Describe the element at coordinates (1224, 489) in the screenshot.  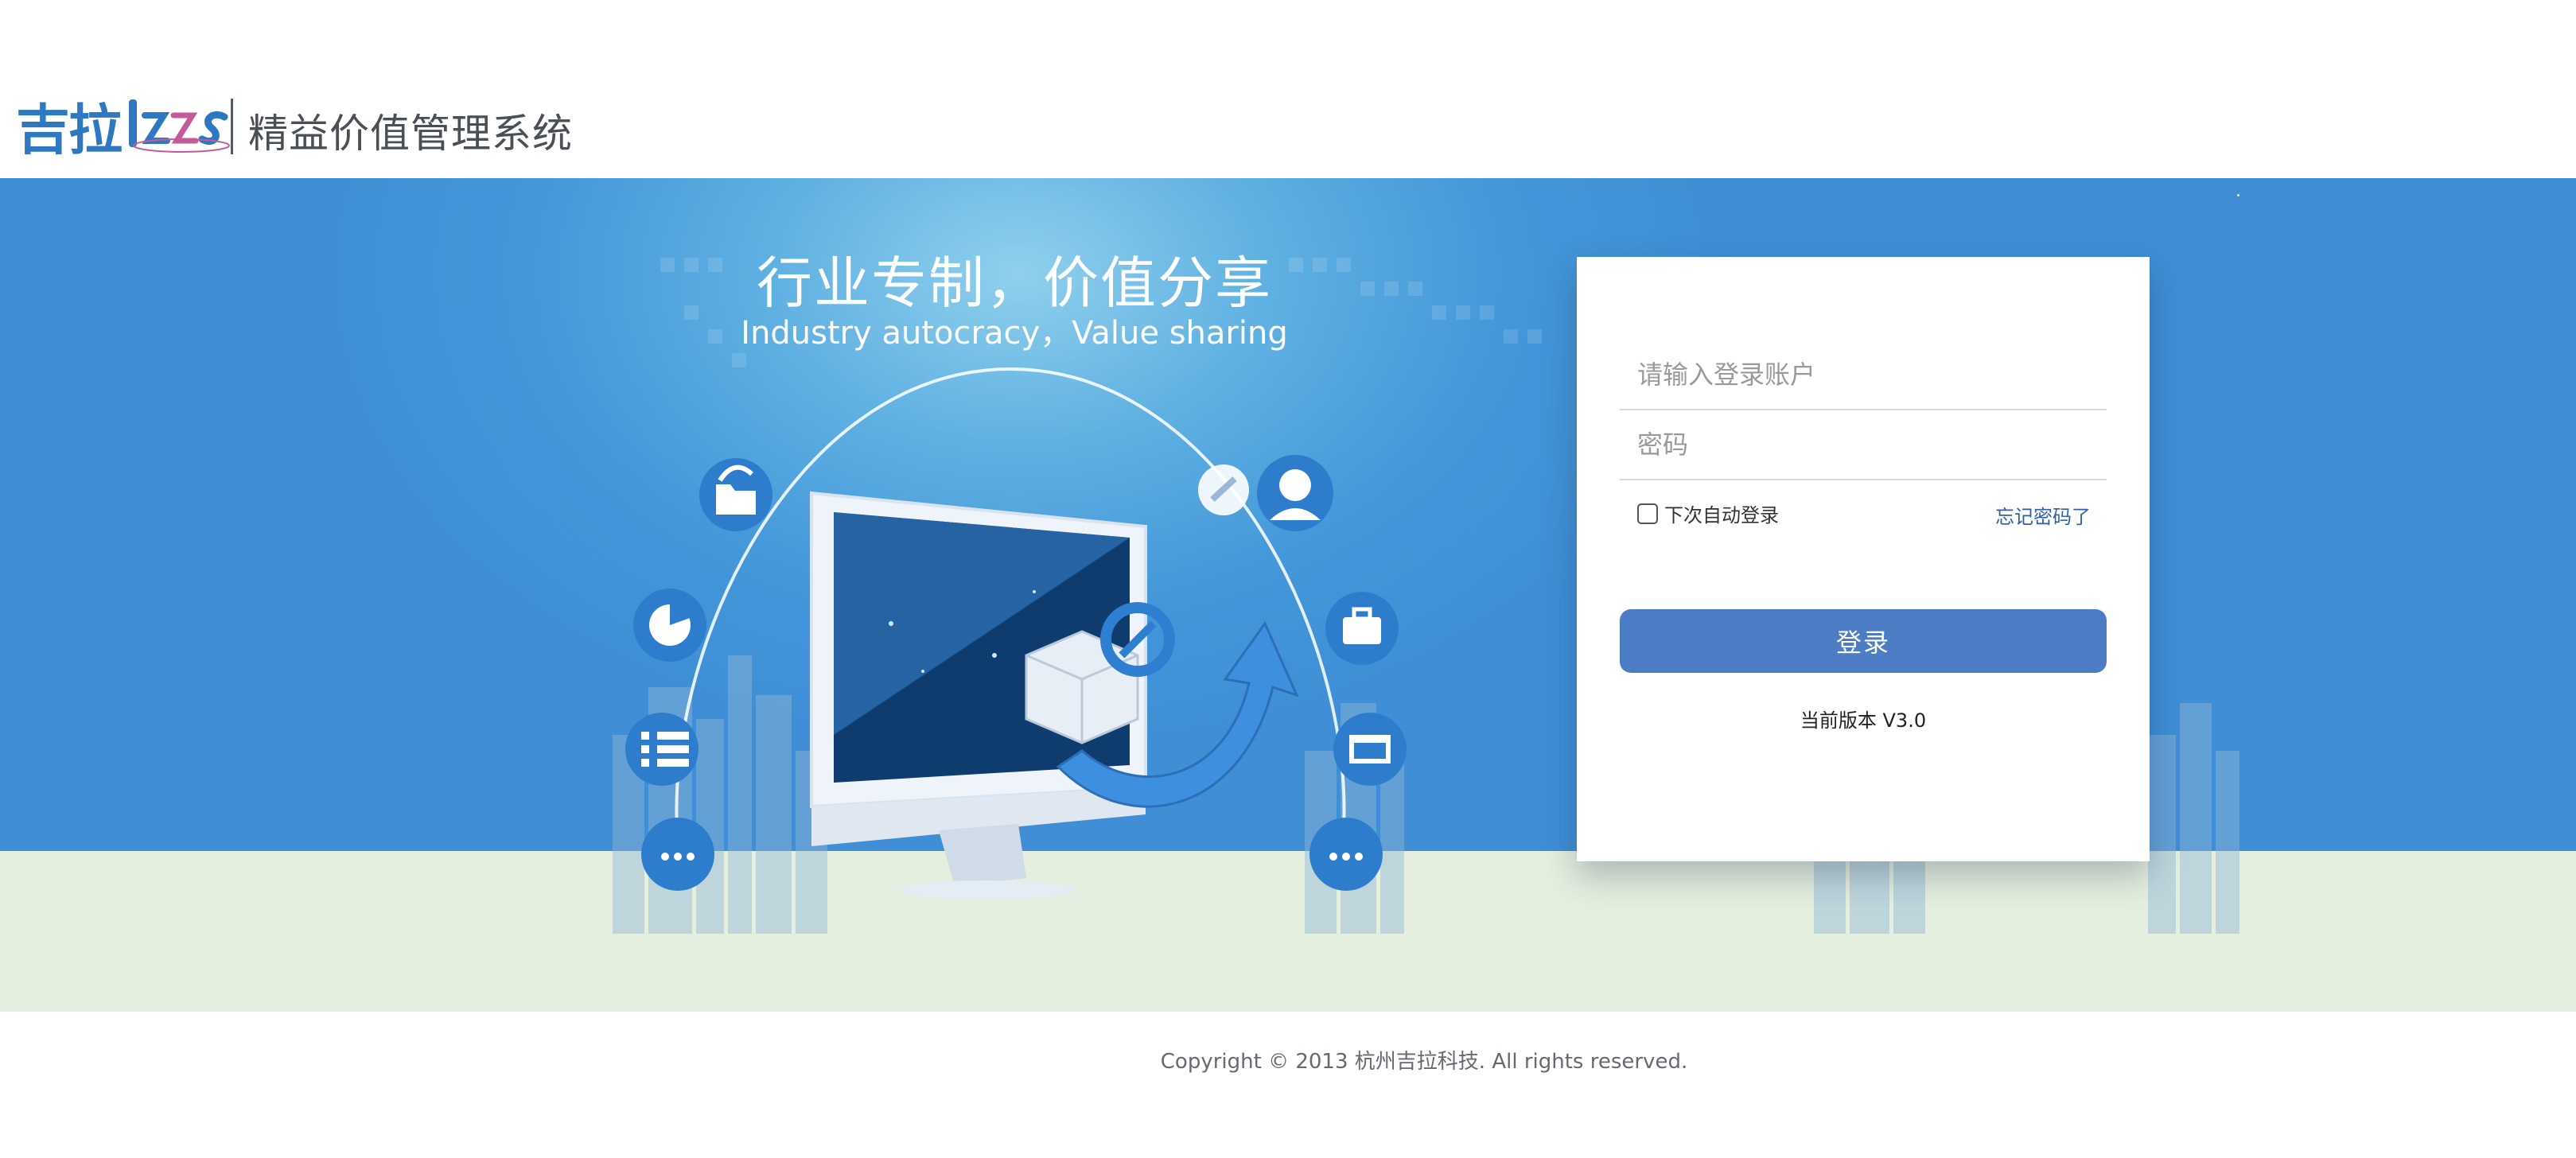
I see `link-icon` at that location.